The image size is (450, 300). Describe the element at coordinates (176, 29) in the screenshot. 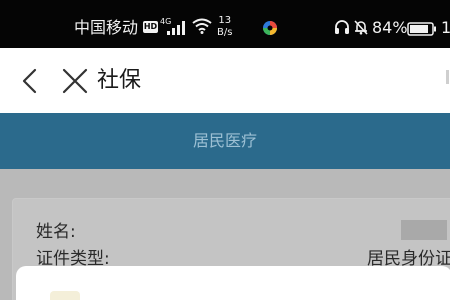

I see `signal-icon` at that location.